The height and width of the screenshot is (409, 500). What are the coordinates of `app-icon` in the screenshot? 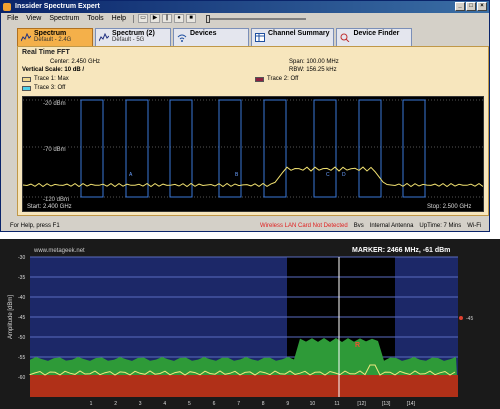 It's located at (7, 7).